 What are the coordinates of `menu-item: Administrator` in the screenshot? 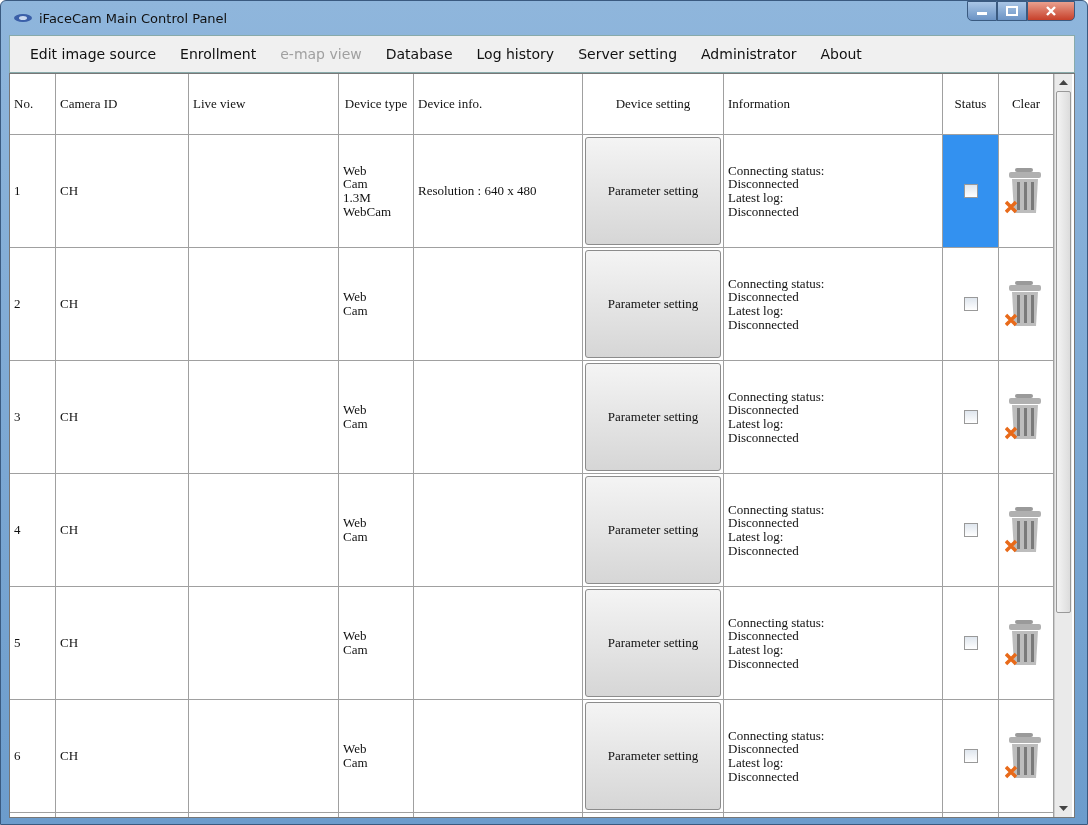 It's located at (749, 54).